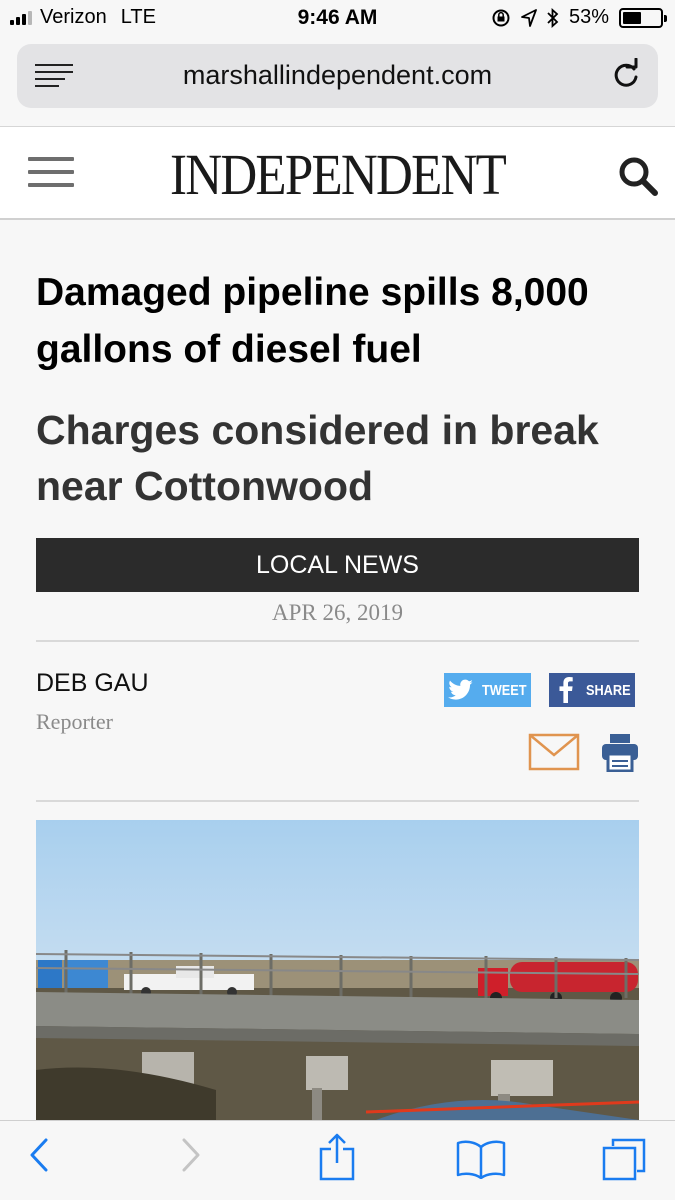 This screenshot has width=675, height=1200. Describe the element at coordinates (191, 1155) in the screenshot. I see `chevron-right-icon` at that location.